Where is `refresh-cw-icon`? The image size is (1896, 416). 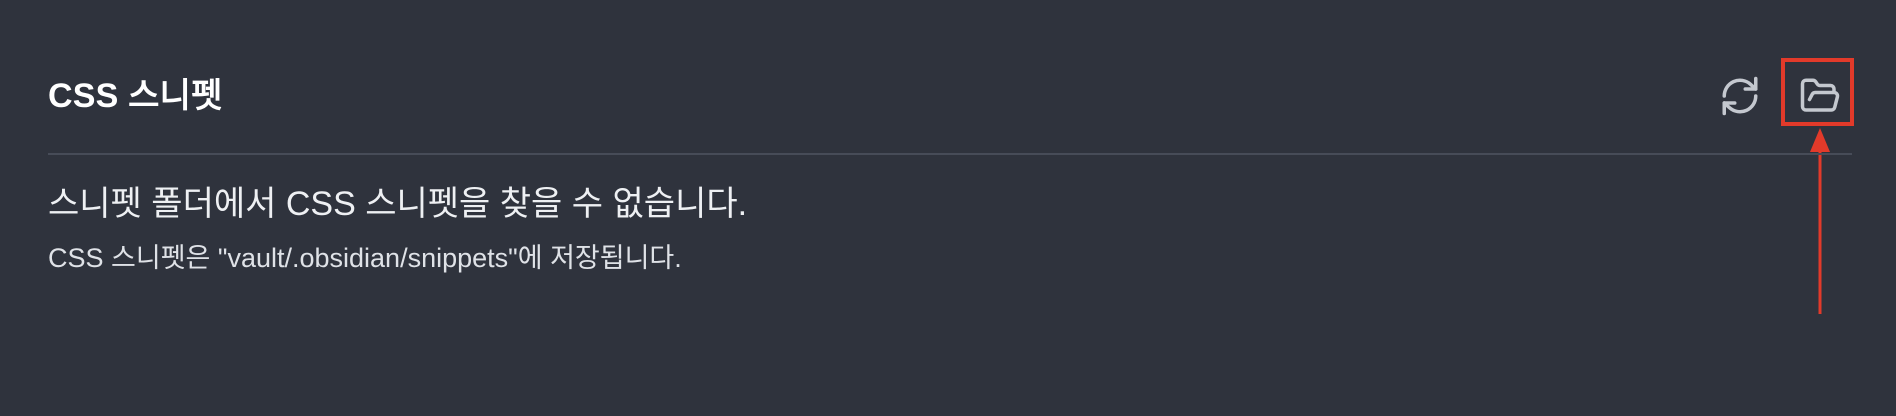 refresh-cw-icon is located at coordinates (1740, 96).